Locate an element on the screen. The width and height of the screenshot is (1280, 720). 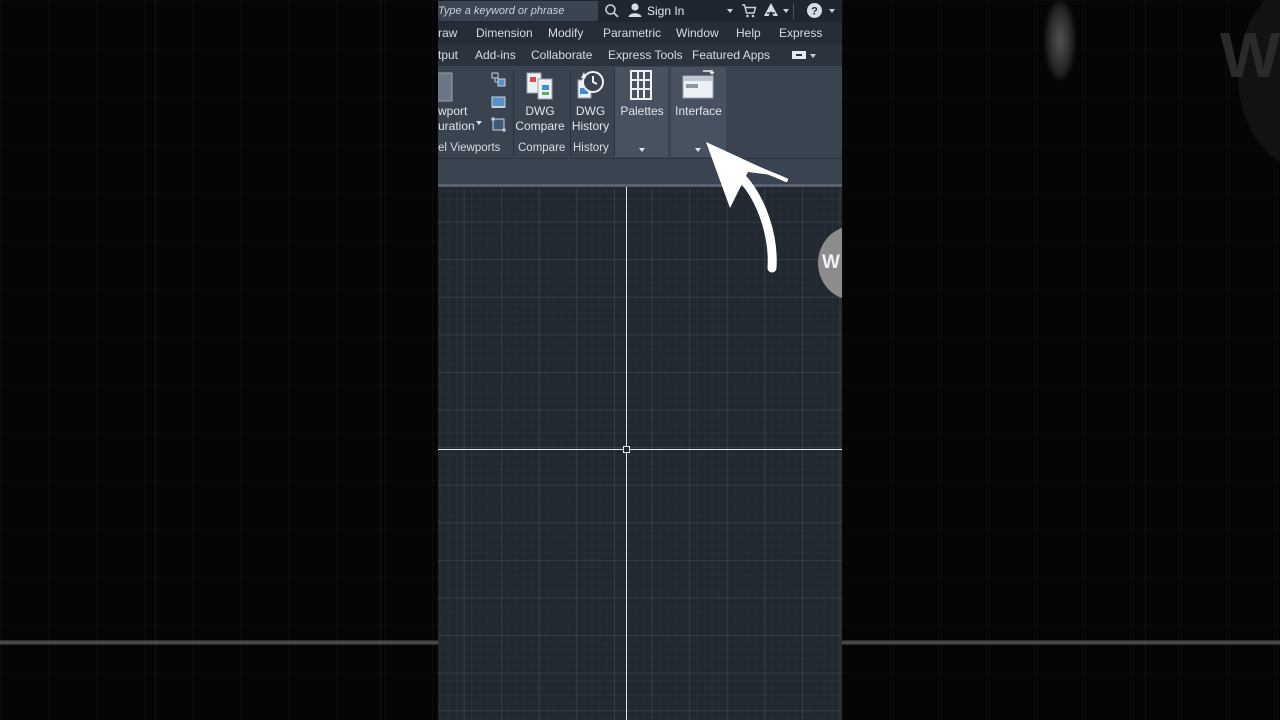
watermark-letter: W is located at coordinates (831, 262).